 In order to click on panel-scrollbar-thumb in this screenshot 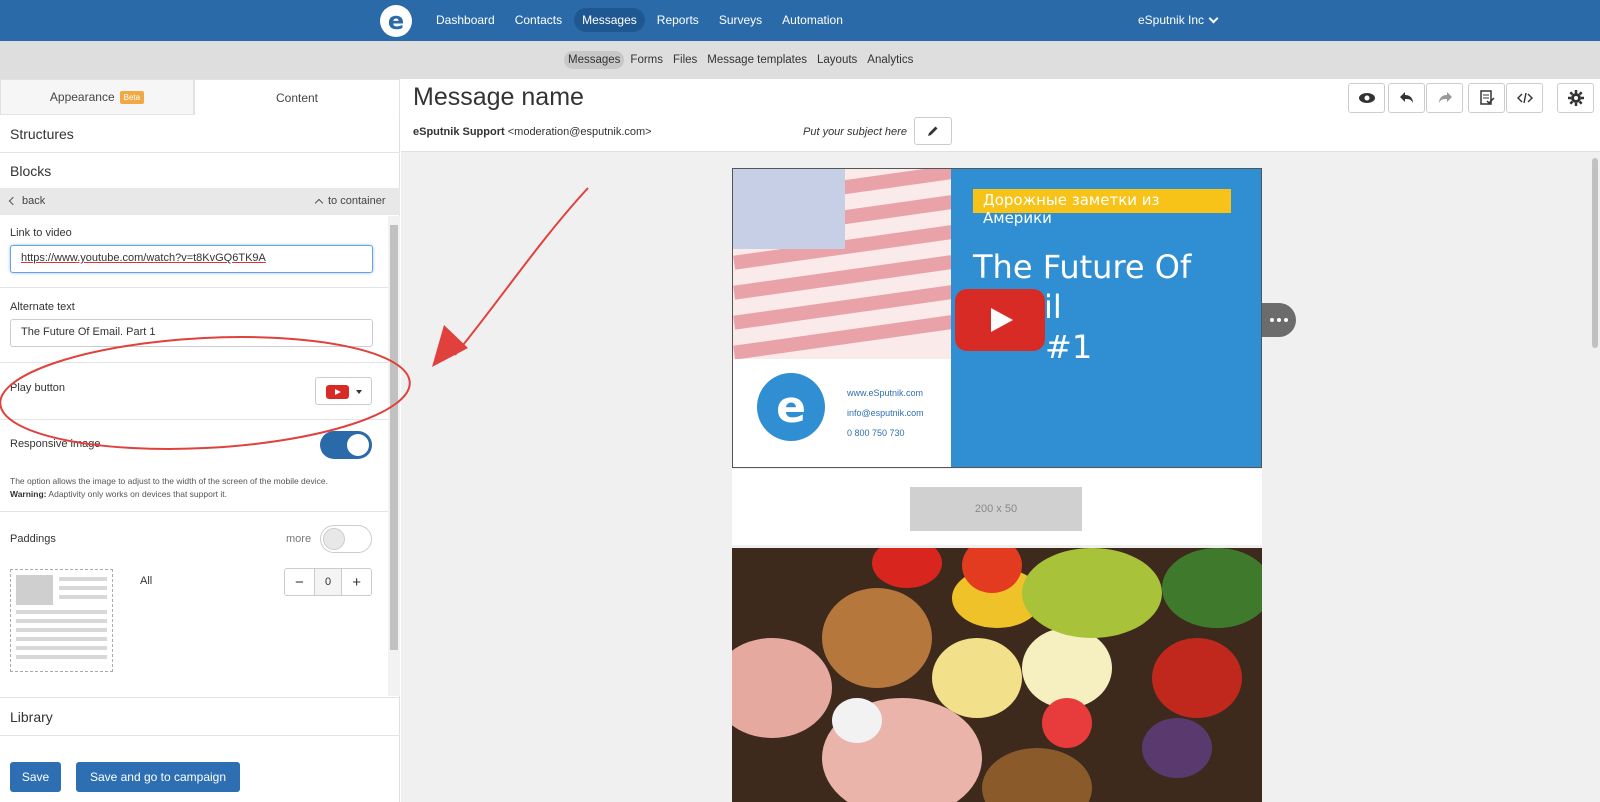, I will do `click(394, 437)`.